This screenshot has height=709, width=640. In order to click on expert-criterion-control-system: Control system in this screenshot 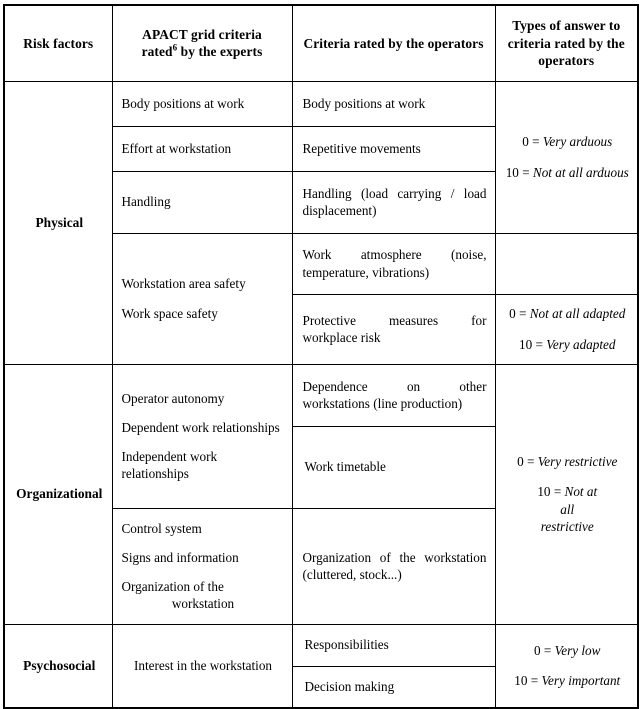, I will do `click(161, 528)`.